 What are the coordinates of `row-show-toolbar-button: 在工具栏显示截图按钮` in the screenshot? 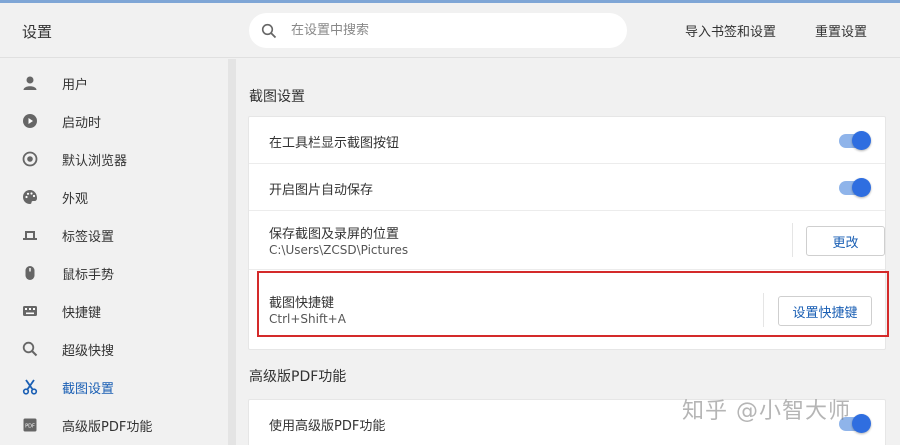 It's located at (567, 140).